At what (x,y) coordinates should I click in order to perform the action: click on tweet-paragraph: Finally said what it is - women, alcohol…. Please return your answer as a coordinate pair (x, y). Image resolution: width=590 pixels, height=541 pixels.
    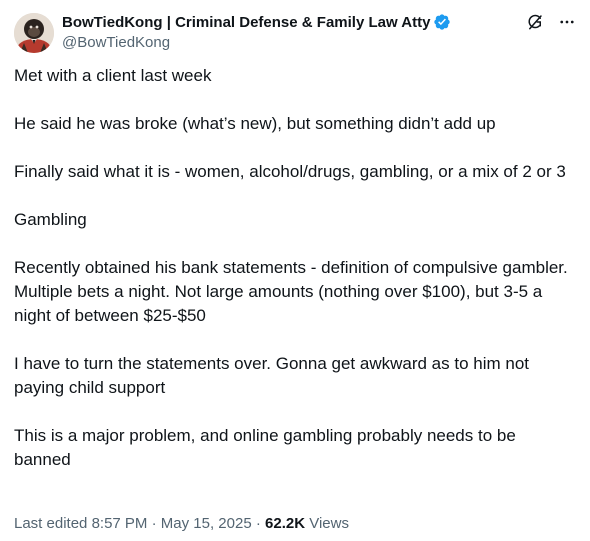
    Looking at the image, I should click on (290, 171).